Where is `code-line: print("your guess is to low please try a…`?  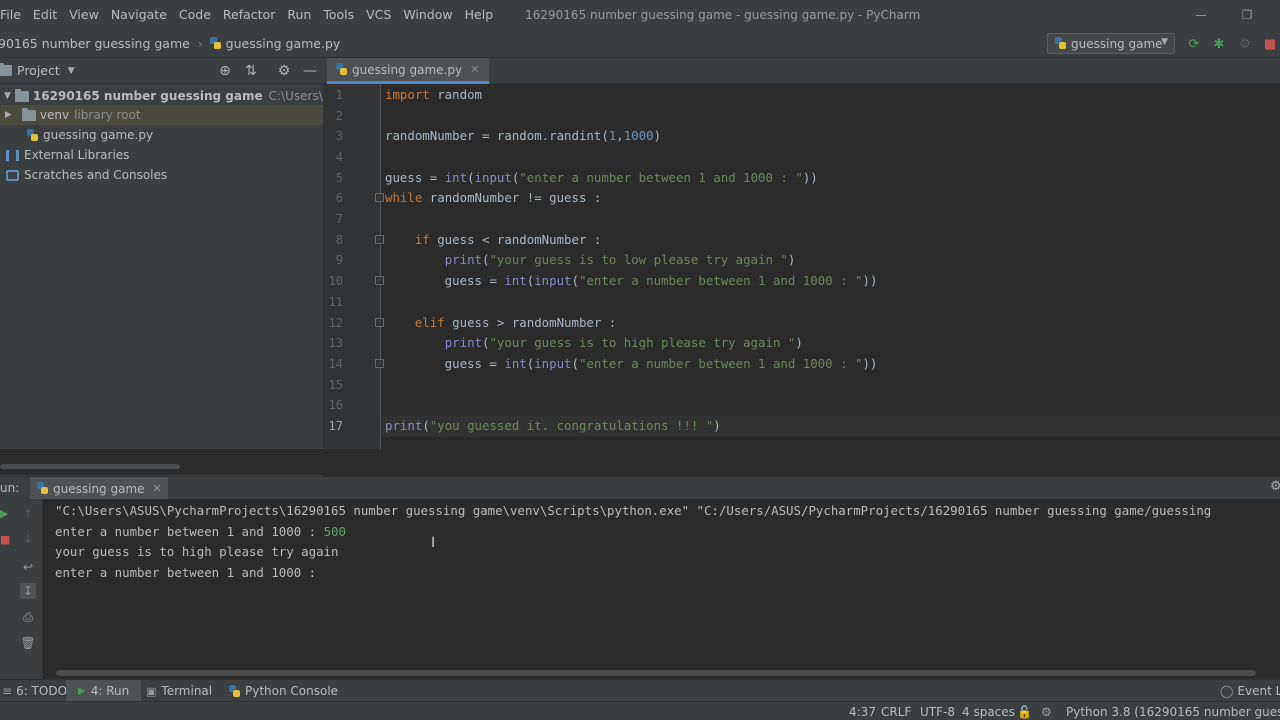 code-line: print("your guess is to low please try a… is located at coordinates (620, 259).